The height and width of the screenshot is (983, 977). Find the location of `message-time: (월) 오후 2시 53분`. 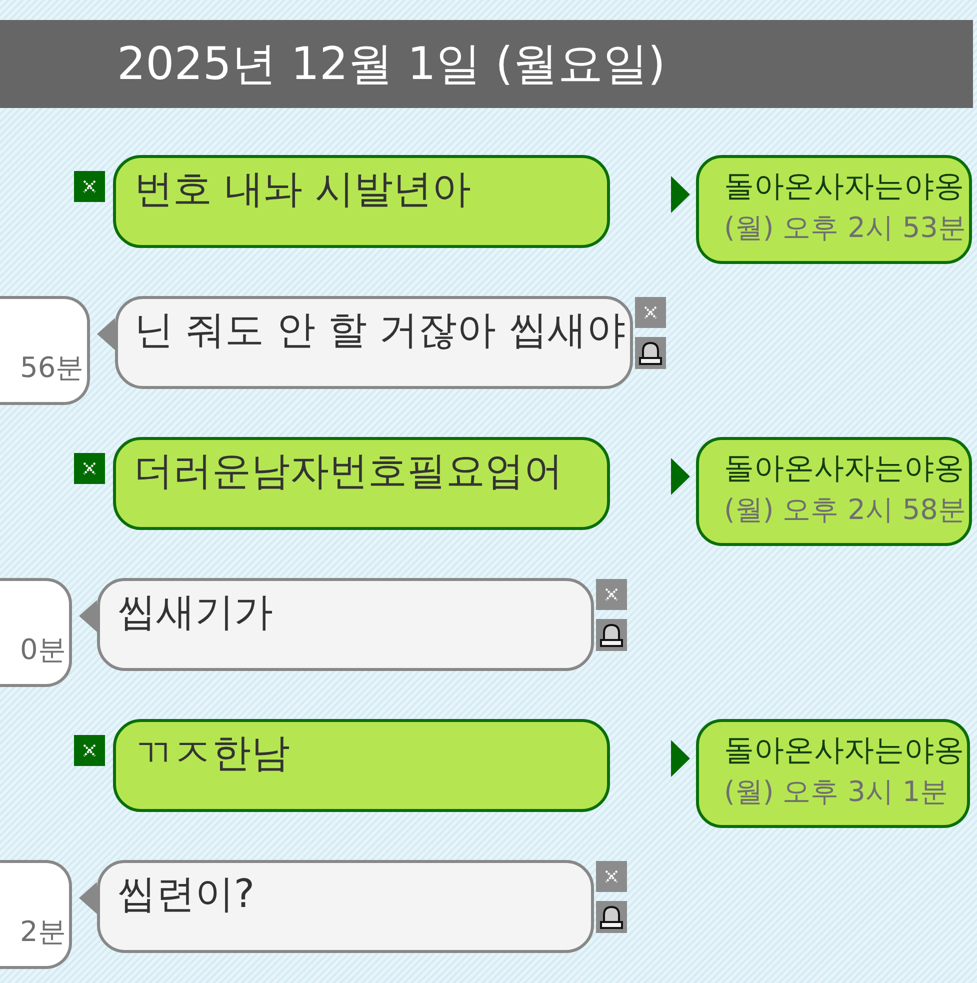

message-time: (월) 오후 2시 53분 is located at coordinates (845, 228).